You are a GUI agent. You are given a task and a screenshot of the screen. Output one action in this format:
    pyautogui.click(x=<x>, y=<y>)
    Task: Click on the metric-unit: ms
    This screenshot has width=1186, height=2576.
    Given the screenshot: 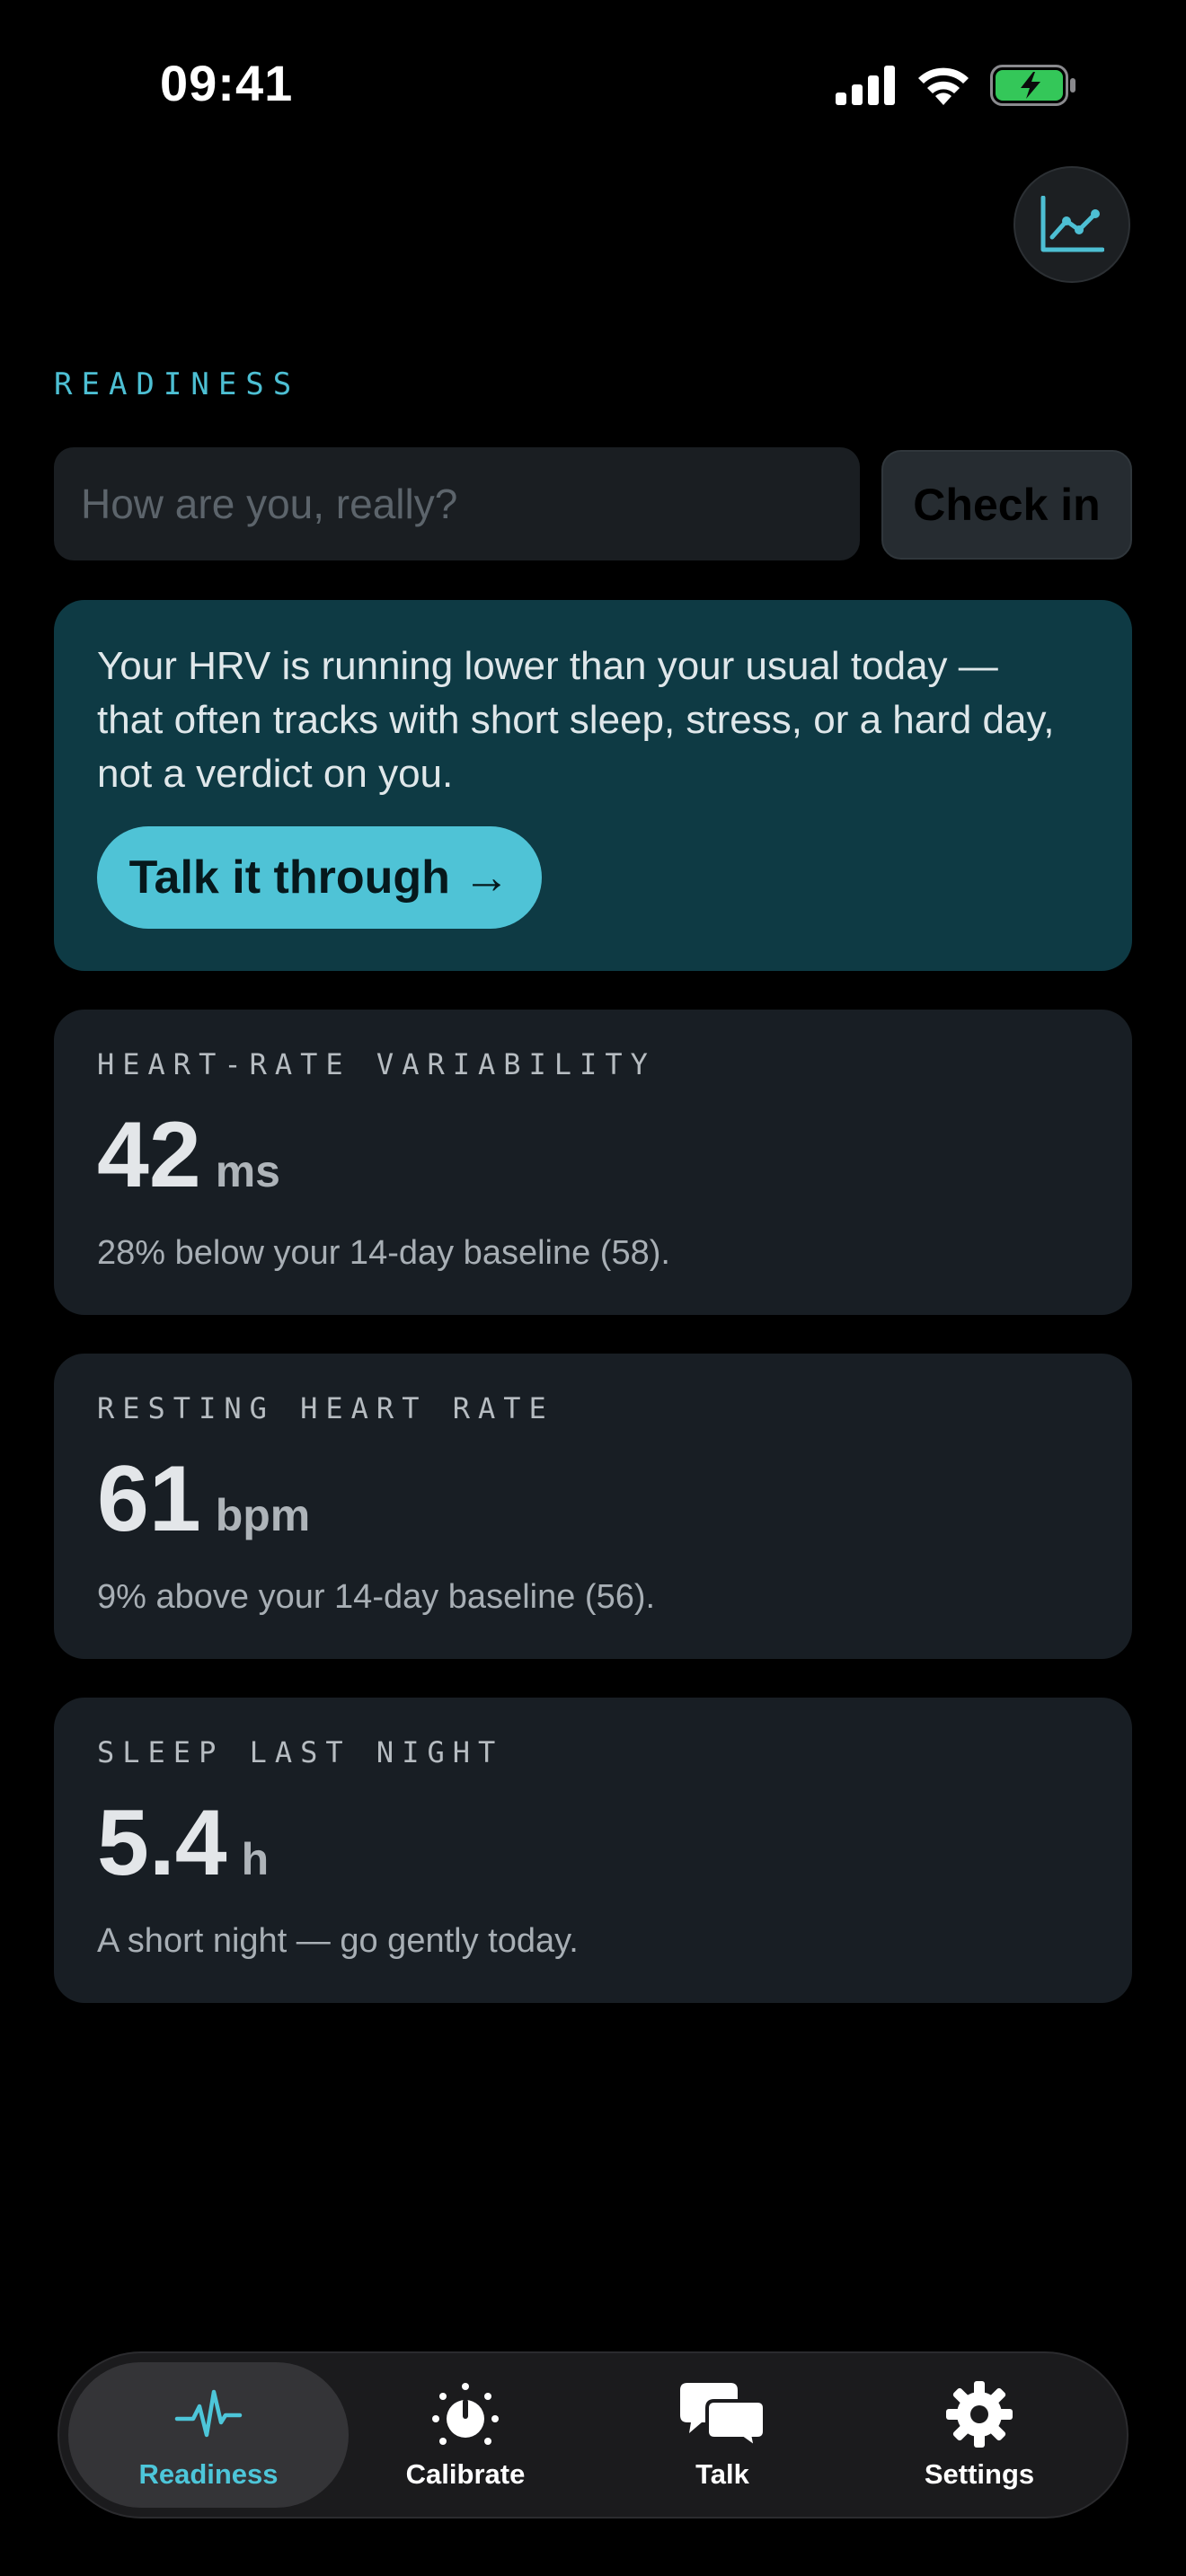 What is the action you would take?
    pyautogui.click(x=247, y=1171)
    